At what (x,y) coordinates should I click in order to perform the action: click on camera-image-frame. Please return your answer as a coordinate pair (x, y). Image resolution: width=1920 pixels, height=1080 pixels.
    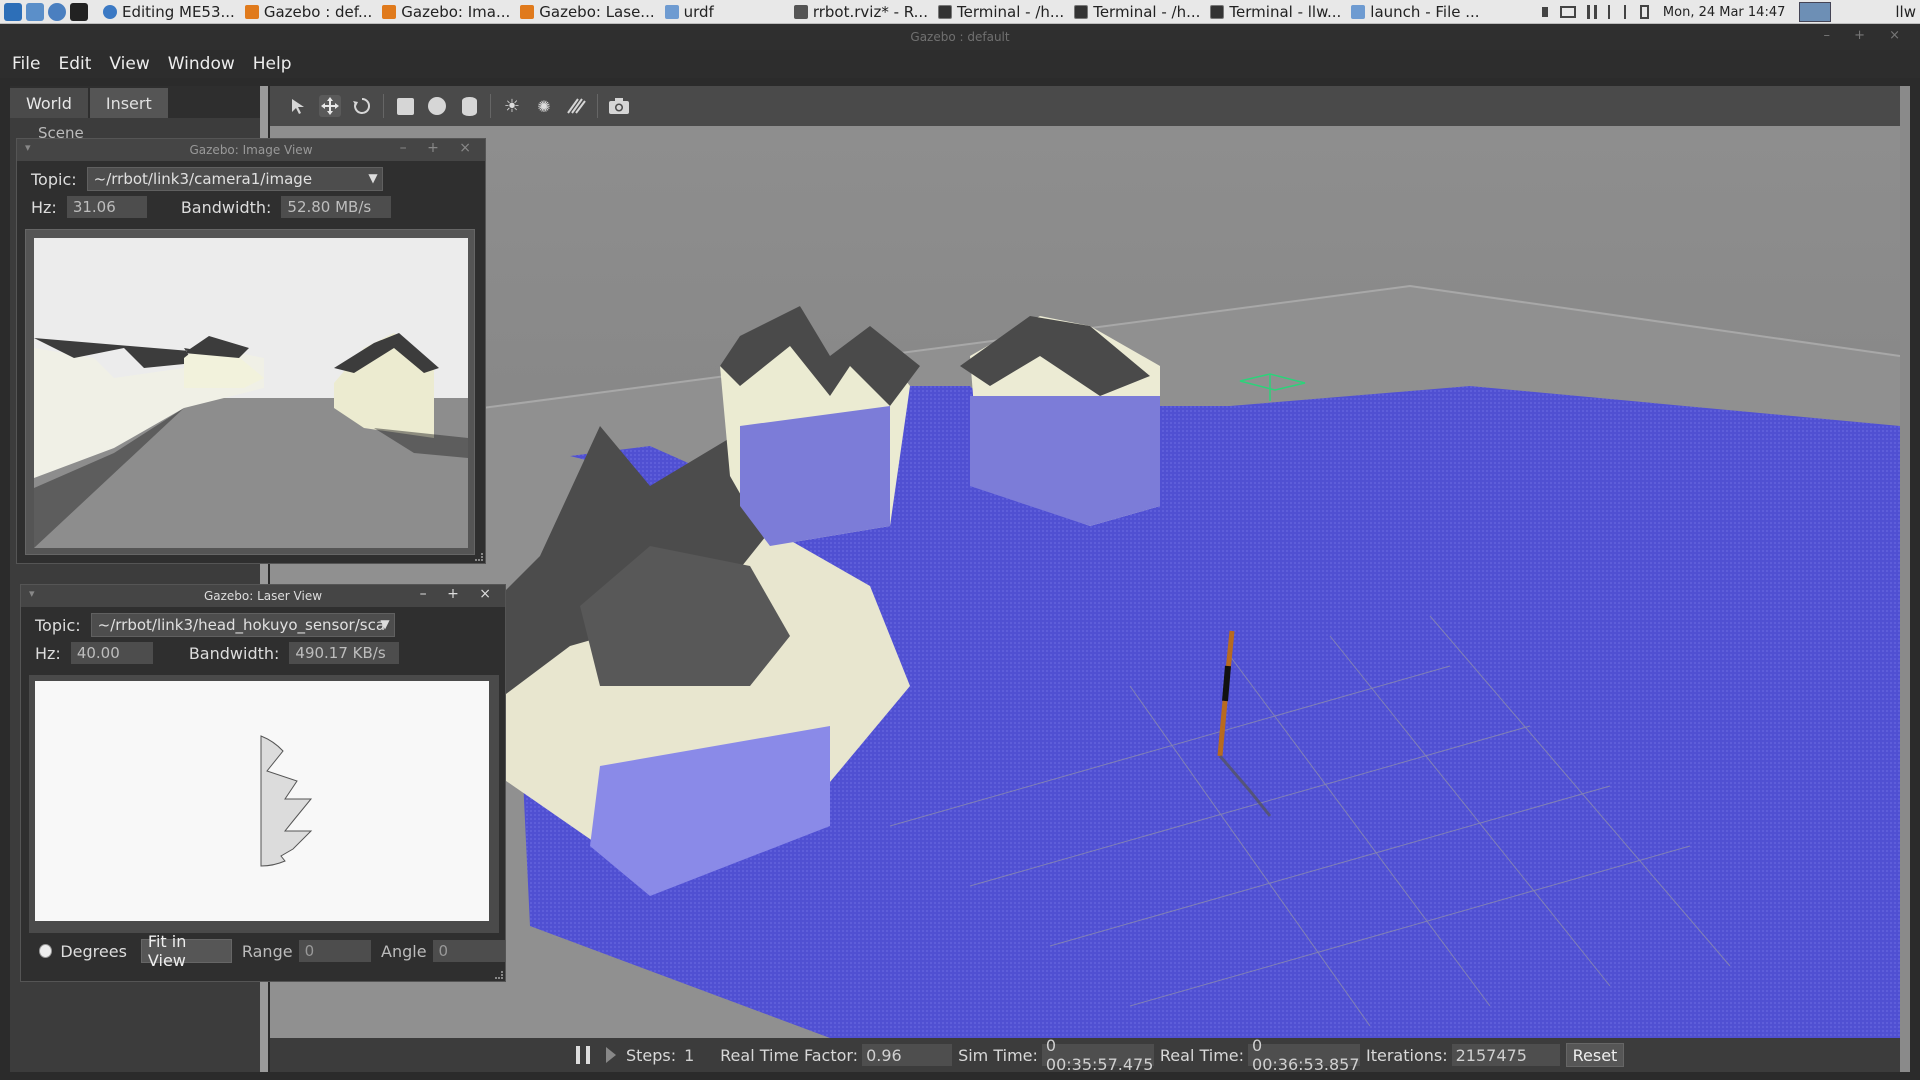
    Looking at the image, I should click on (250, 392).